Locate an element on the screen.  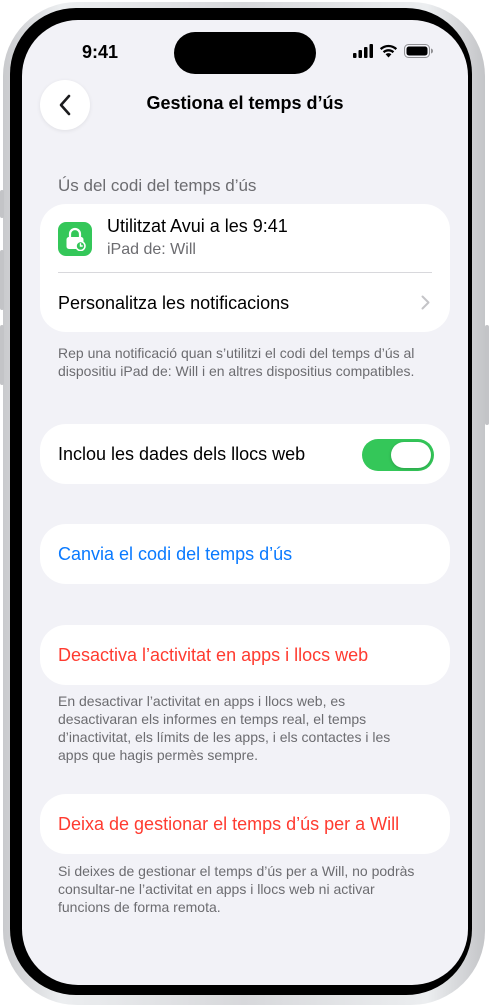
usage-device: iPad de: Will is located at coordinates (151, 249).